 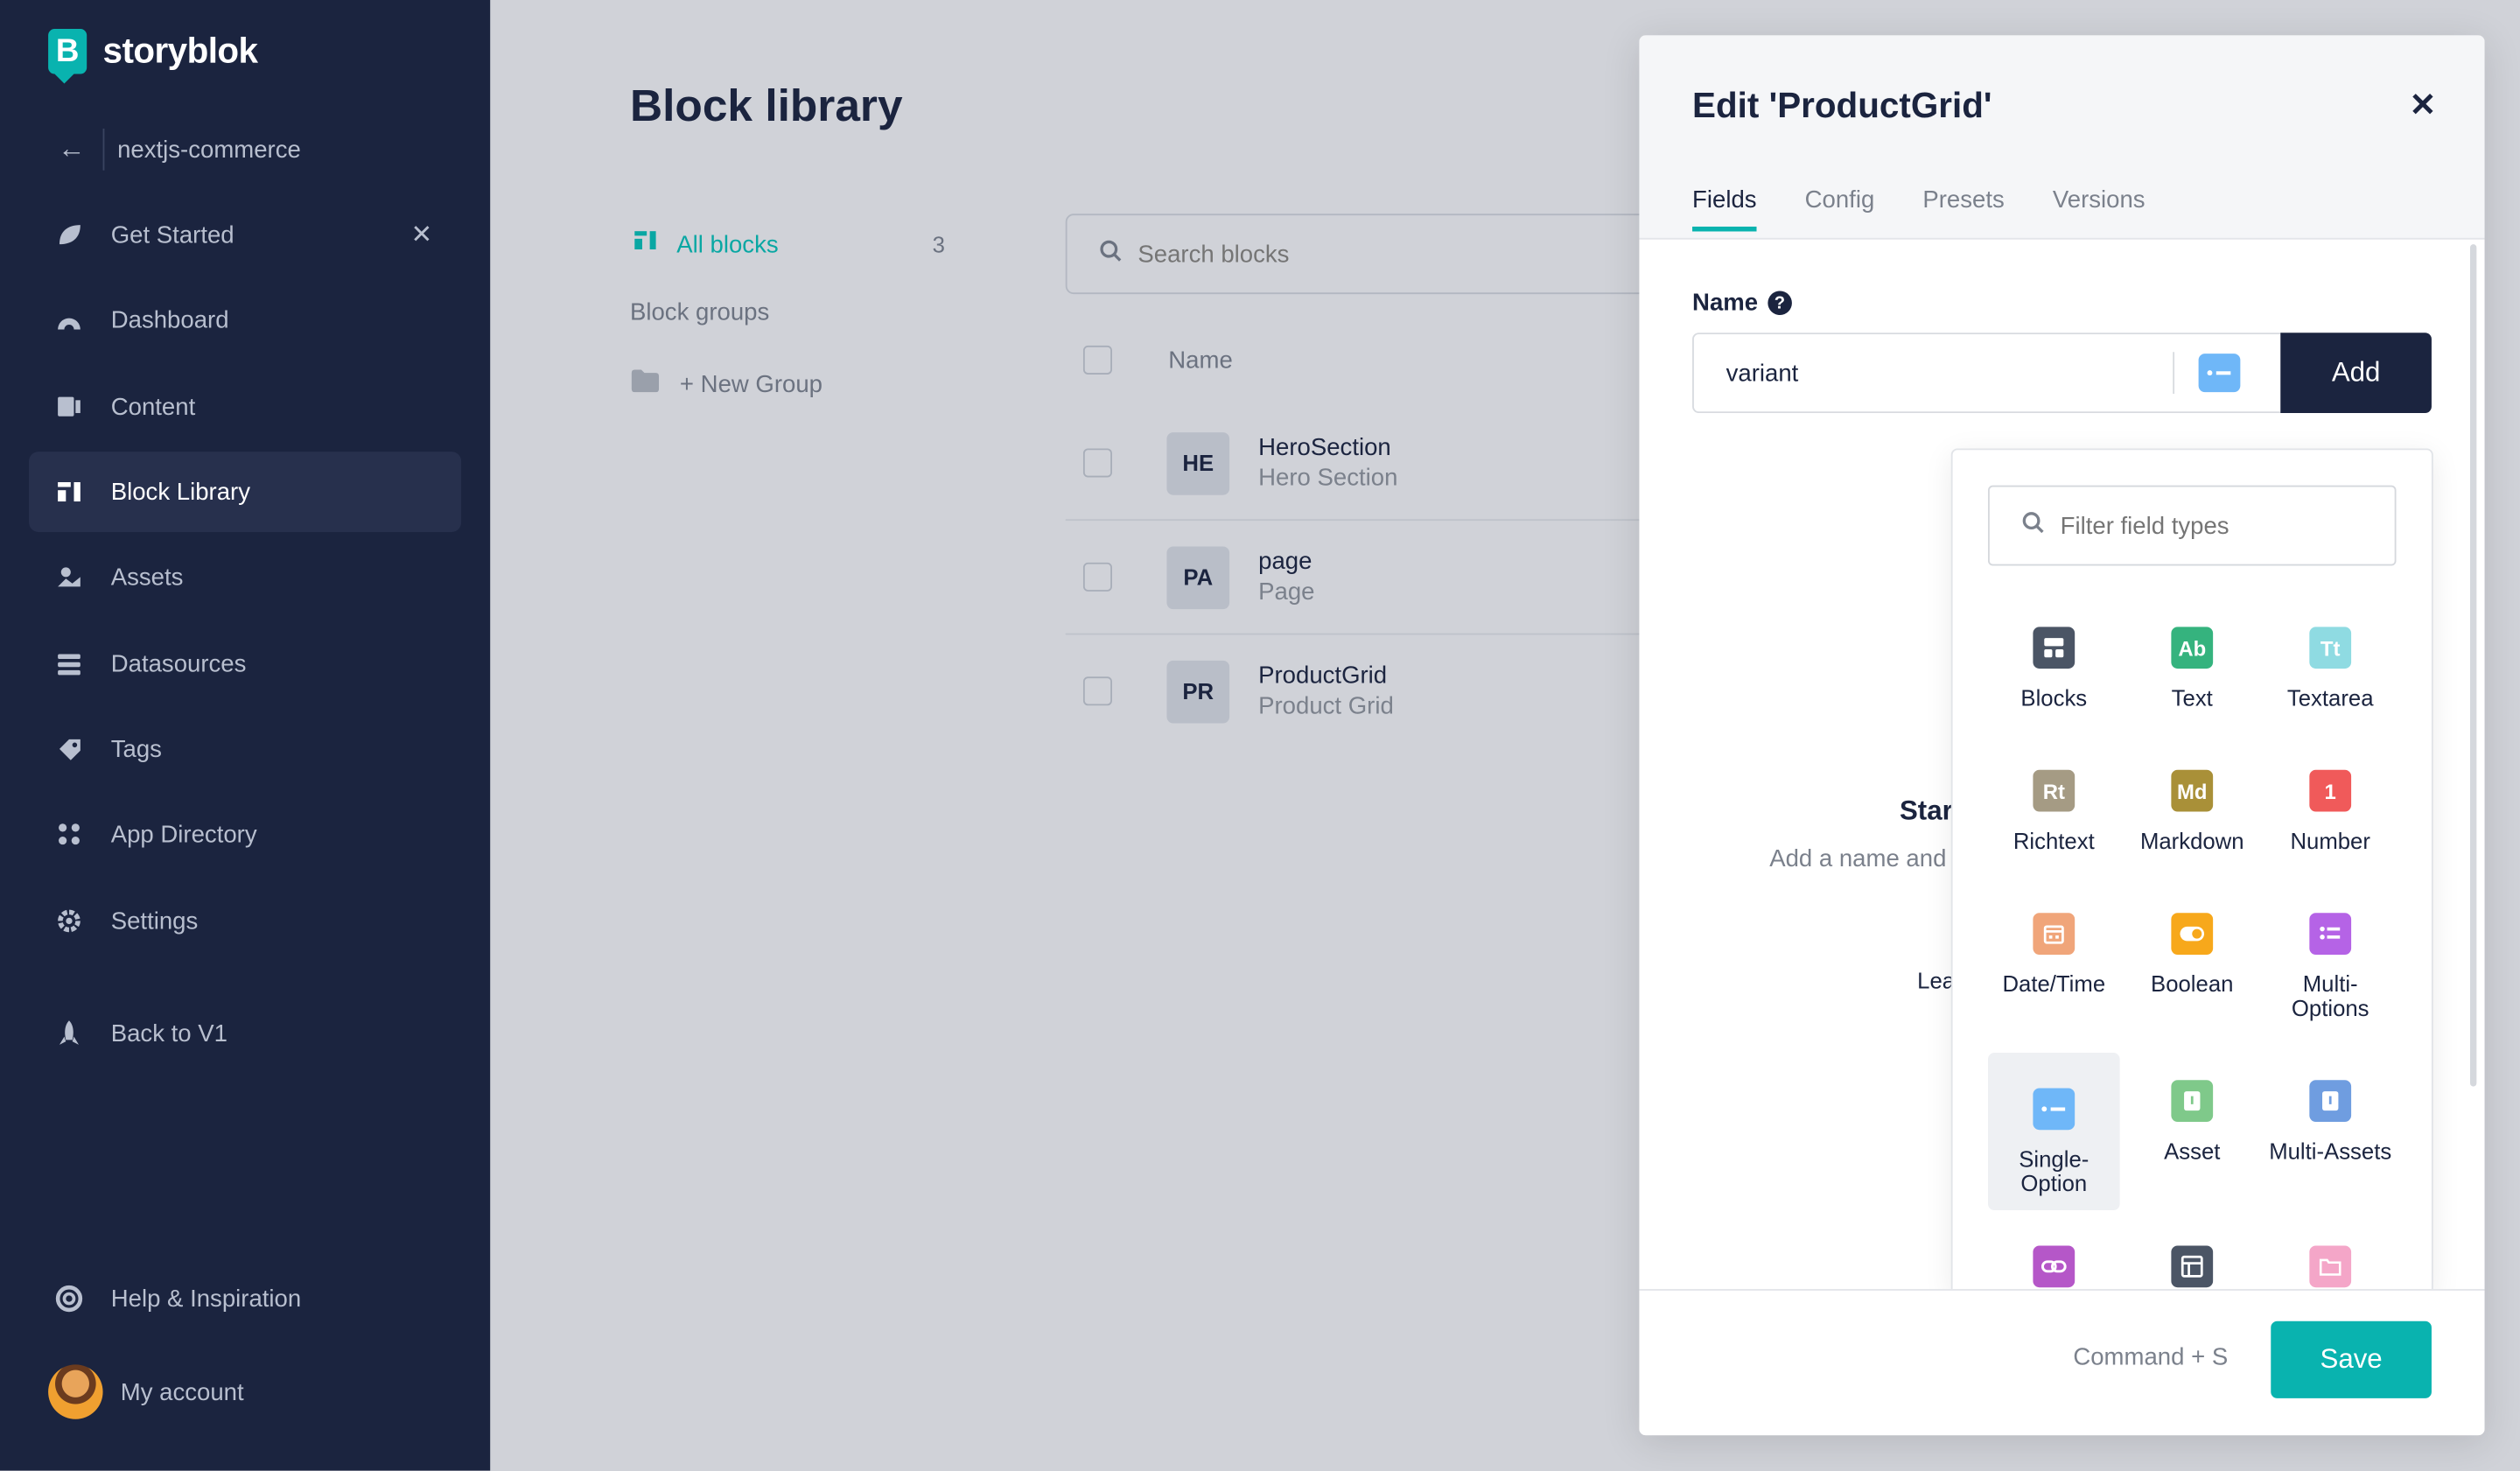 What do you see at coordinates (1285, 562) in the screenshot?
I see `block-technical-name: page` at bounding box center [1285, 562].